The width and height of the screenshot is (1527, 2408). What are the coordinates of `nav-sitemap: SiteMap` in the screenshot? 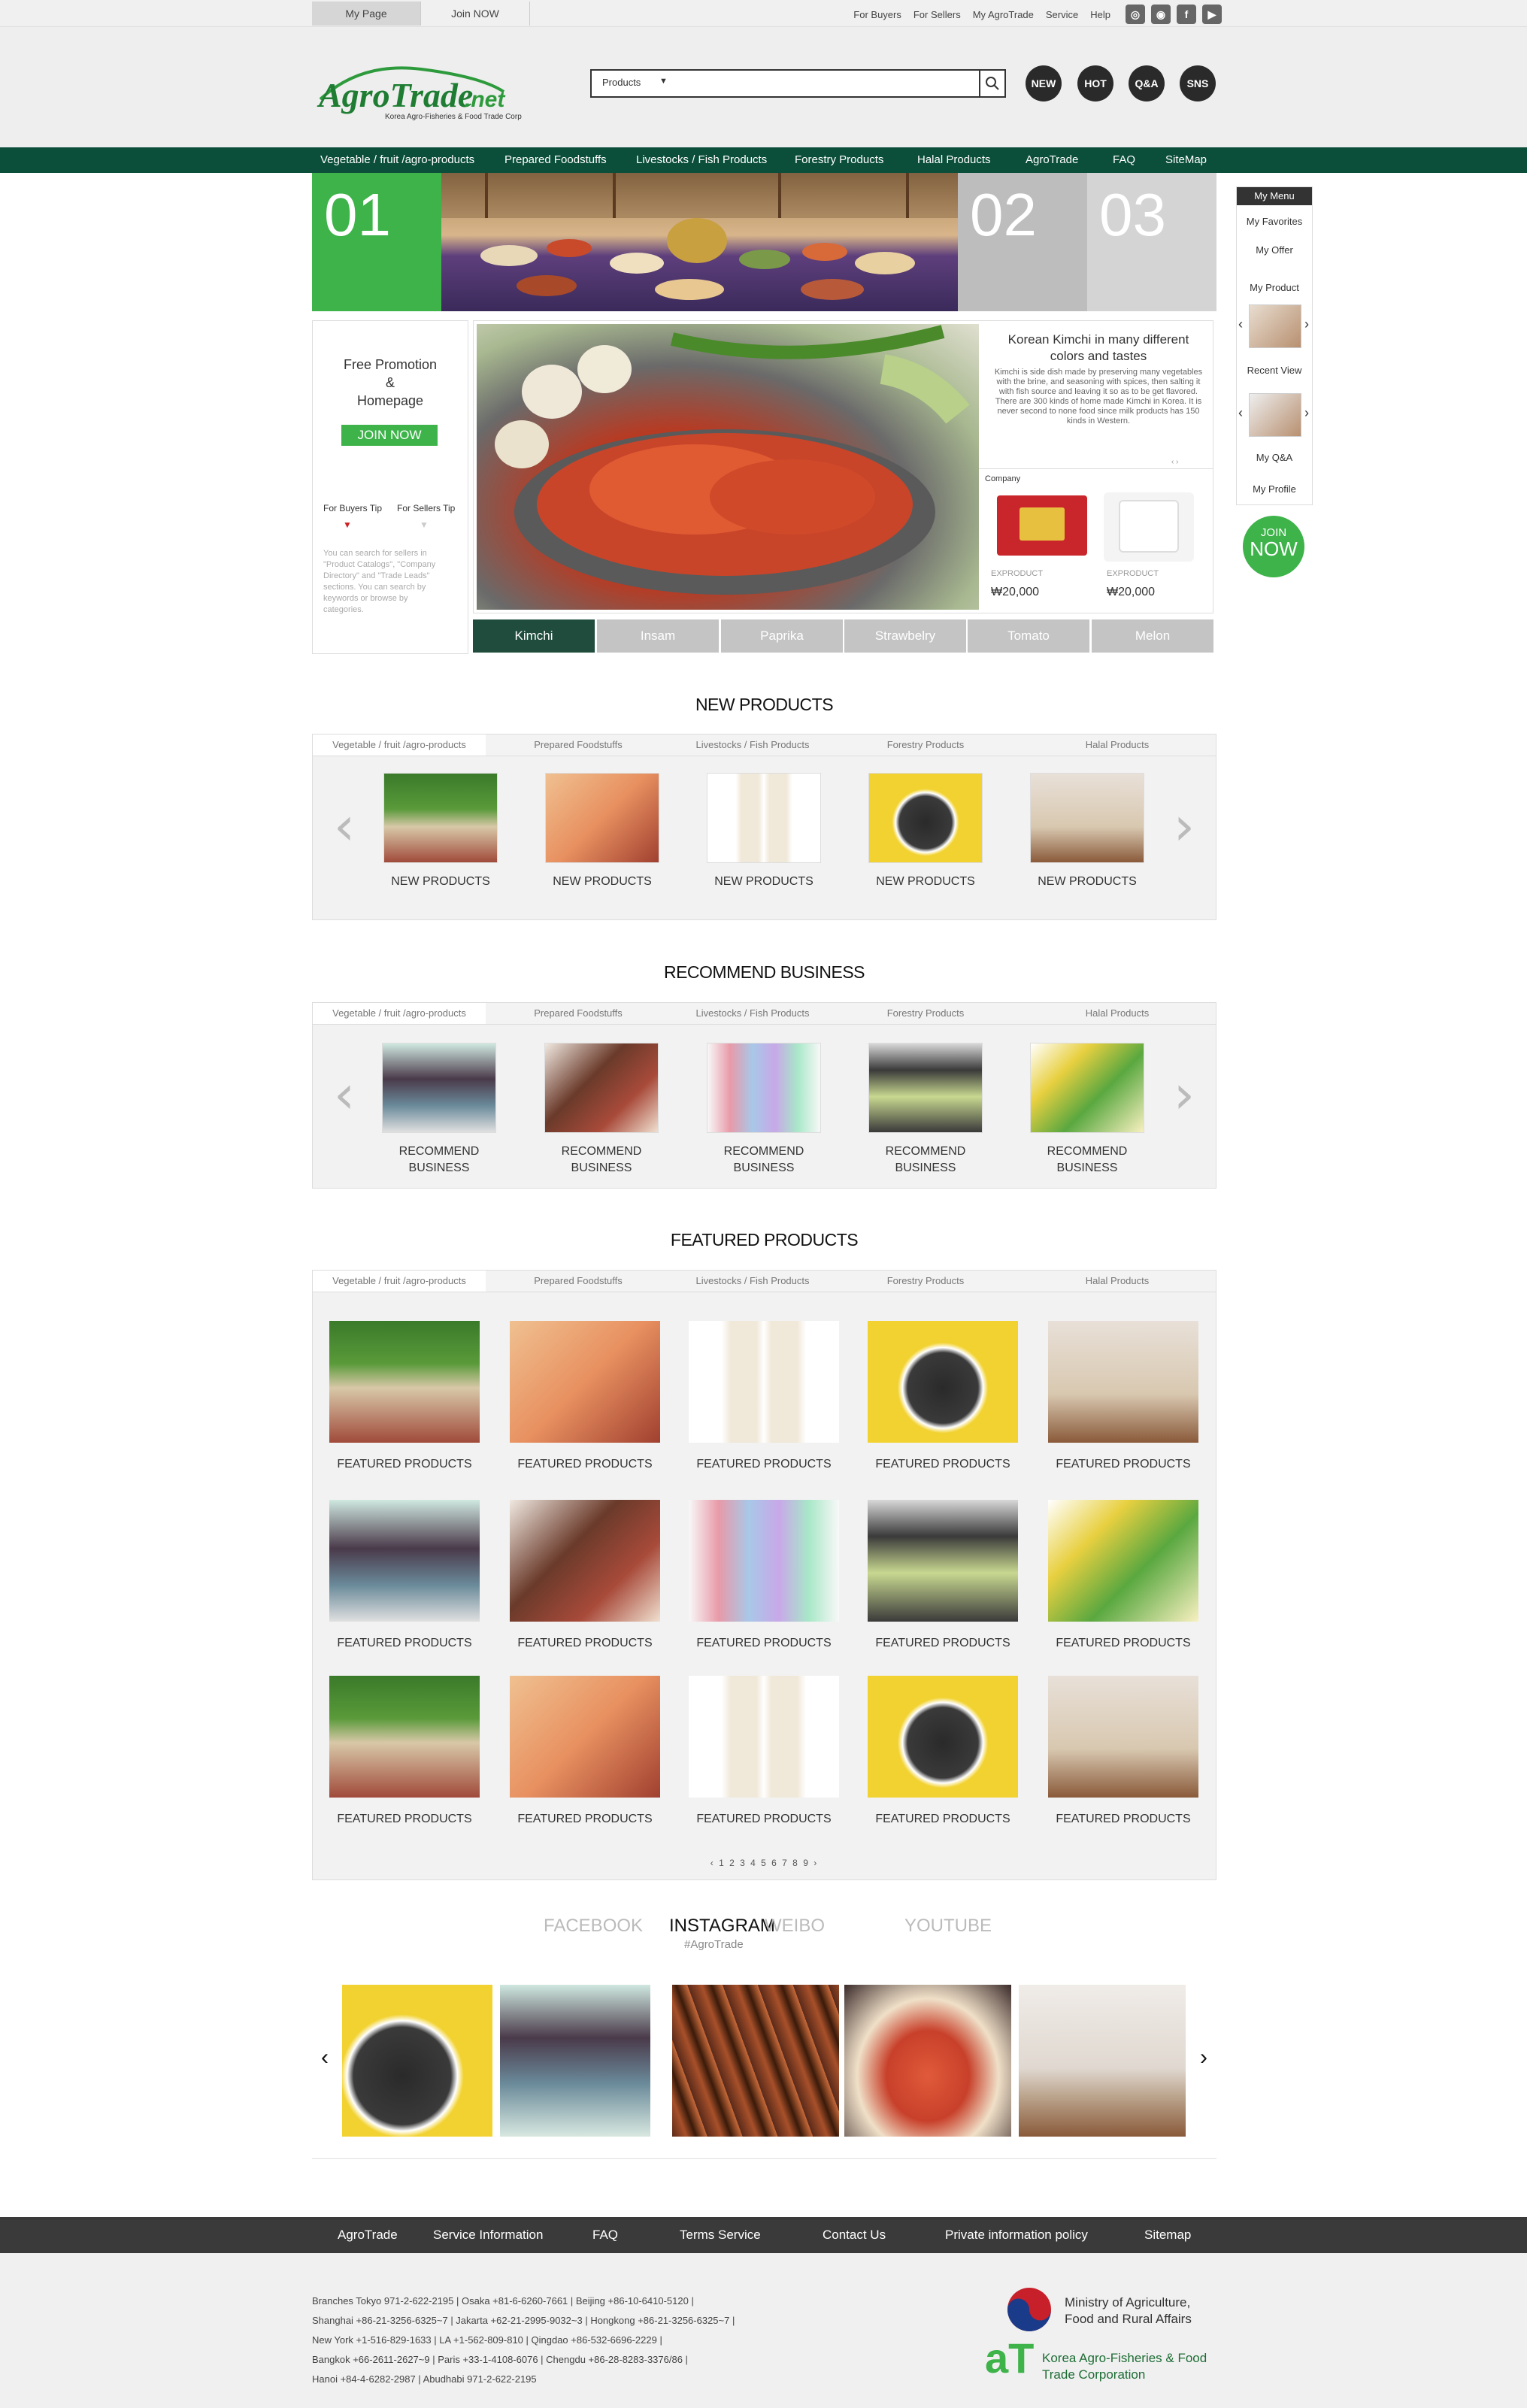 It's located at (1186, 160).